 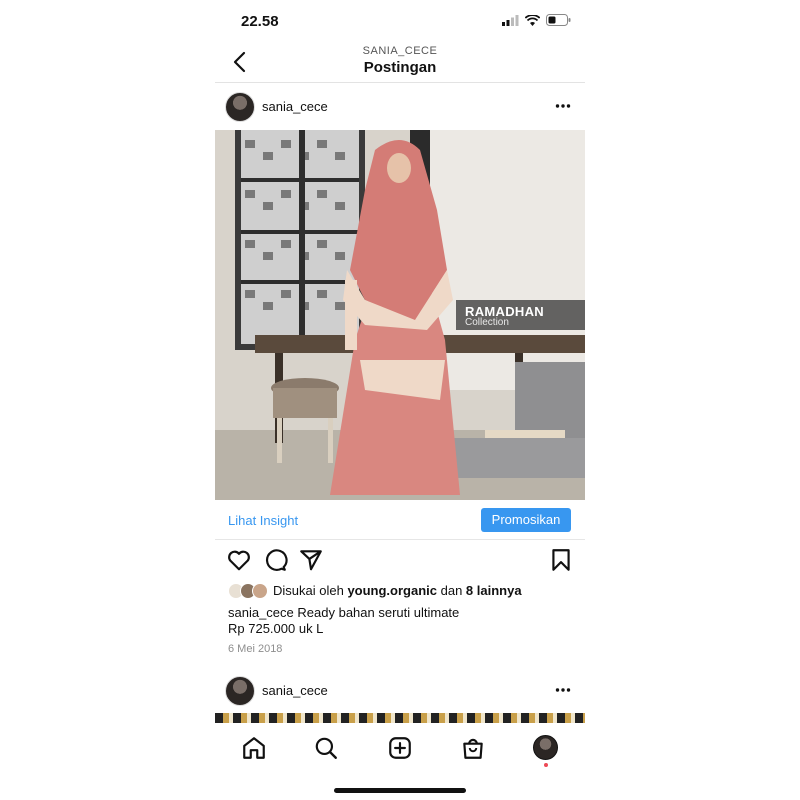 I want to click on likes-summary: Disukai oleh young.organic dan 8 lainnya, so click(x=403, y=591).